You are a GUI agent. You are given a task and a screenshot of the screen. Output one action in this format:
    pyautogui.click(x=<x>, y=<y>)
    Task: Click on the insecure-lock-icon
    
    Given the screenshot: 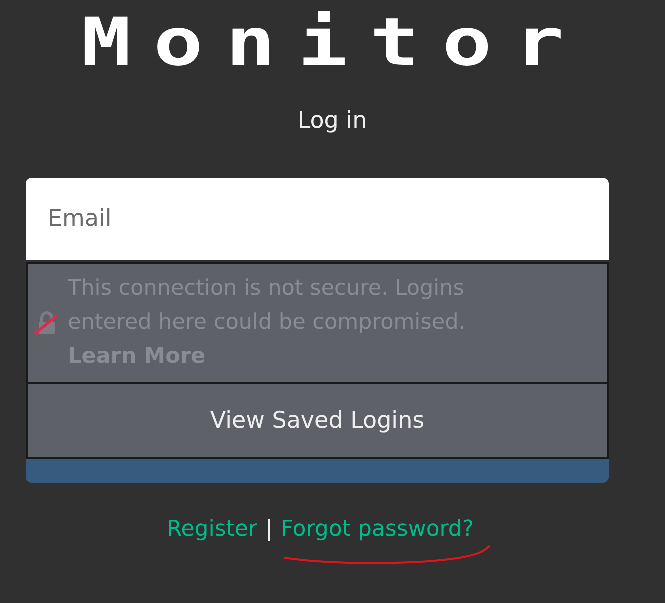 What is the action you would take?
    pyautogui.click(x=47, y=323)
    